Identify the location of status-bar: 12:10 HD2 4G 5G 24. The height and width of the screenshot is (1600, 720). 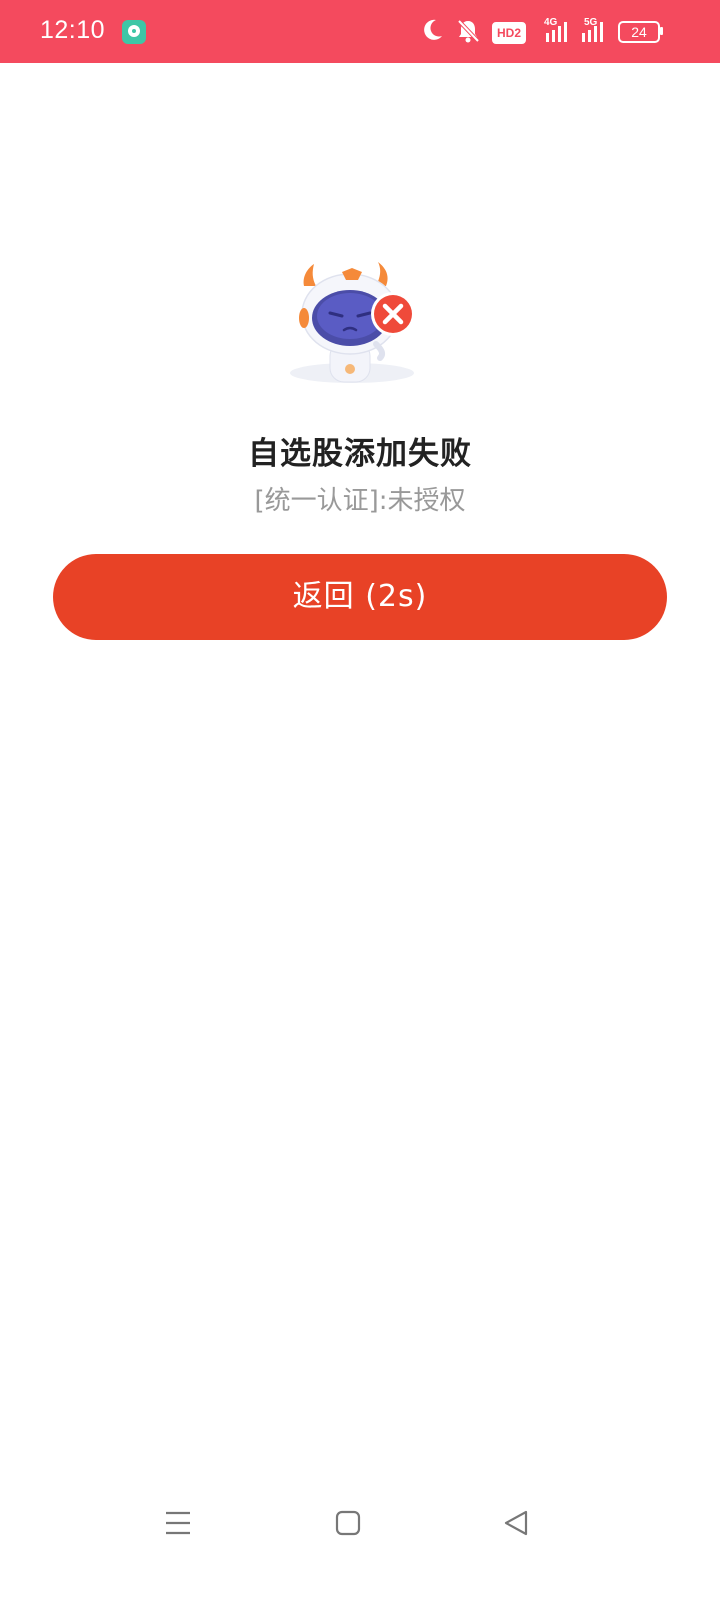
(360, 31).